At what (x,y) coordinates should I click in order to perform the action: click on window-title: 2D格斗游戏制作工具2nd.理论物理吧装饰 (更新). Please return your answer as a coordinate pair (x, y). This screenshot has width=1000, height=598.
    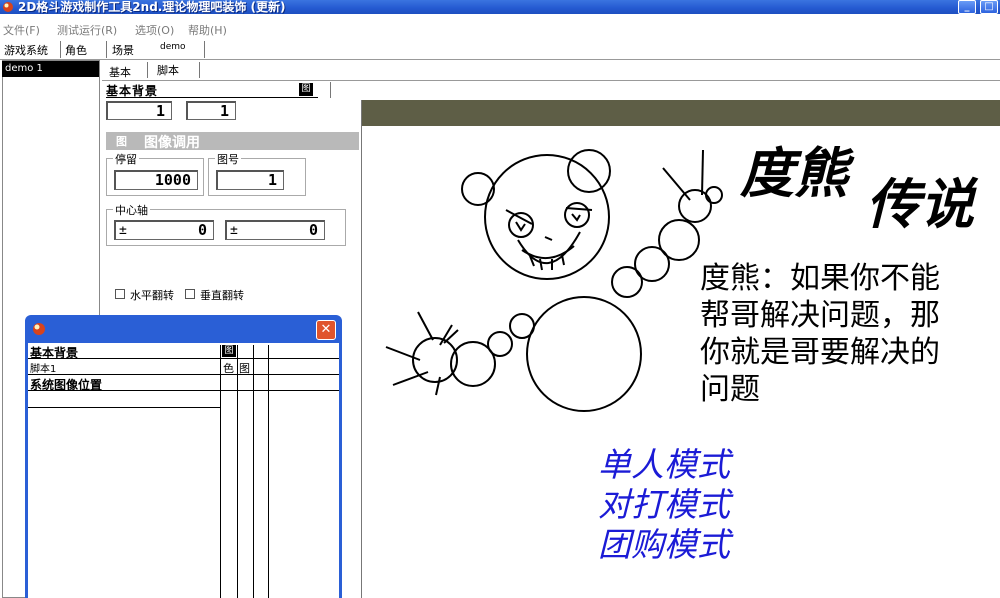
    Looking at the image, I should click on (152, 7).